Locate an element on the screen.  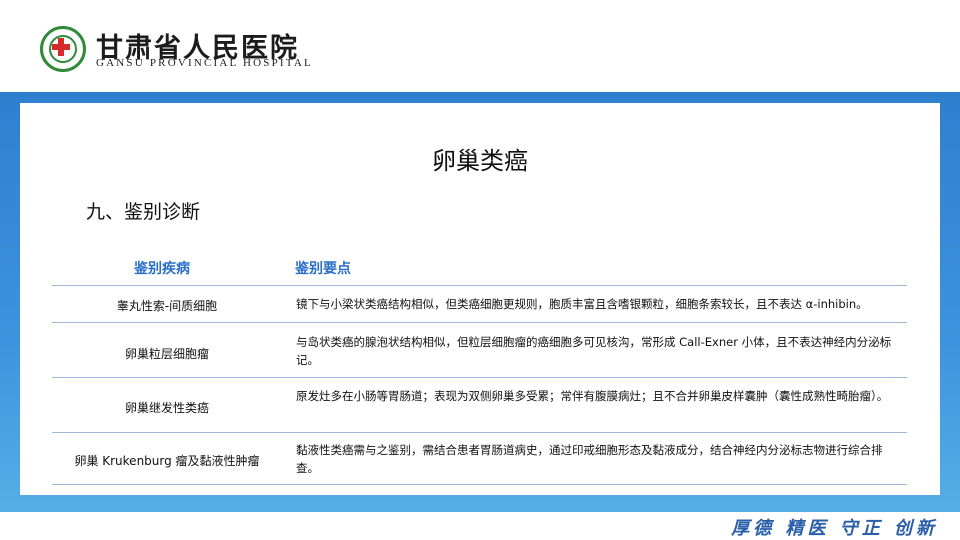
hospital-name-en: GANSU PROVINCIAL HOSPITAL is located at coordinates (204, 63).